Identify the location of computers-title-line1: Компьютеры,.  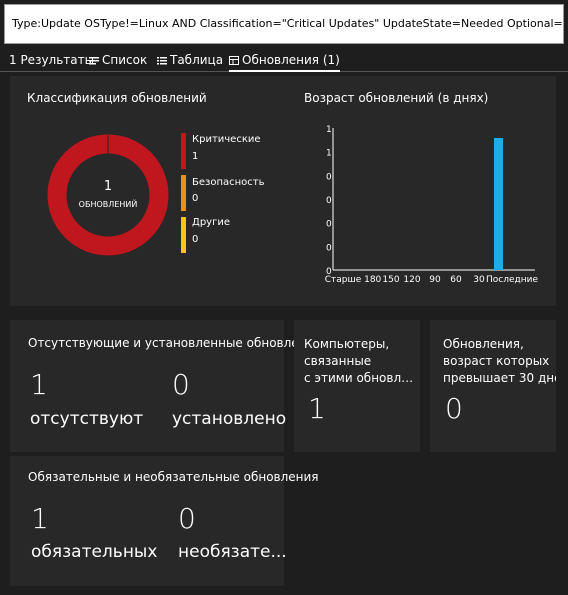
(347, 344).